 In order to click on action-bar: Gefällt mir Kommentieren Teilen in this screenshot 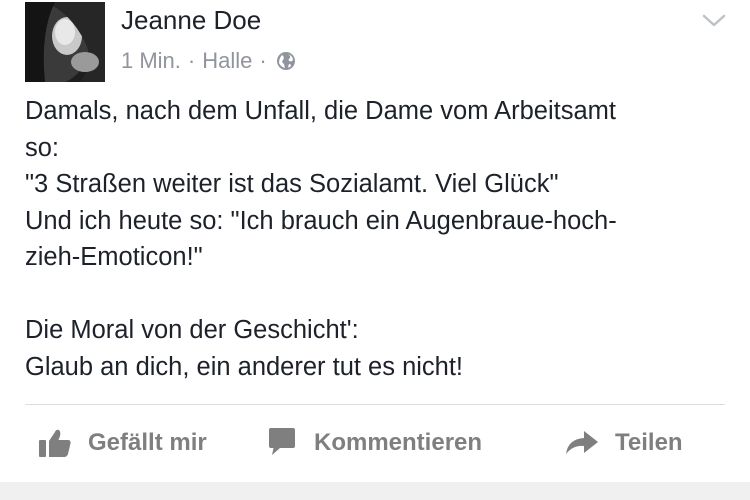, I will do `click(375, 443)`.